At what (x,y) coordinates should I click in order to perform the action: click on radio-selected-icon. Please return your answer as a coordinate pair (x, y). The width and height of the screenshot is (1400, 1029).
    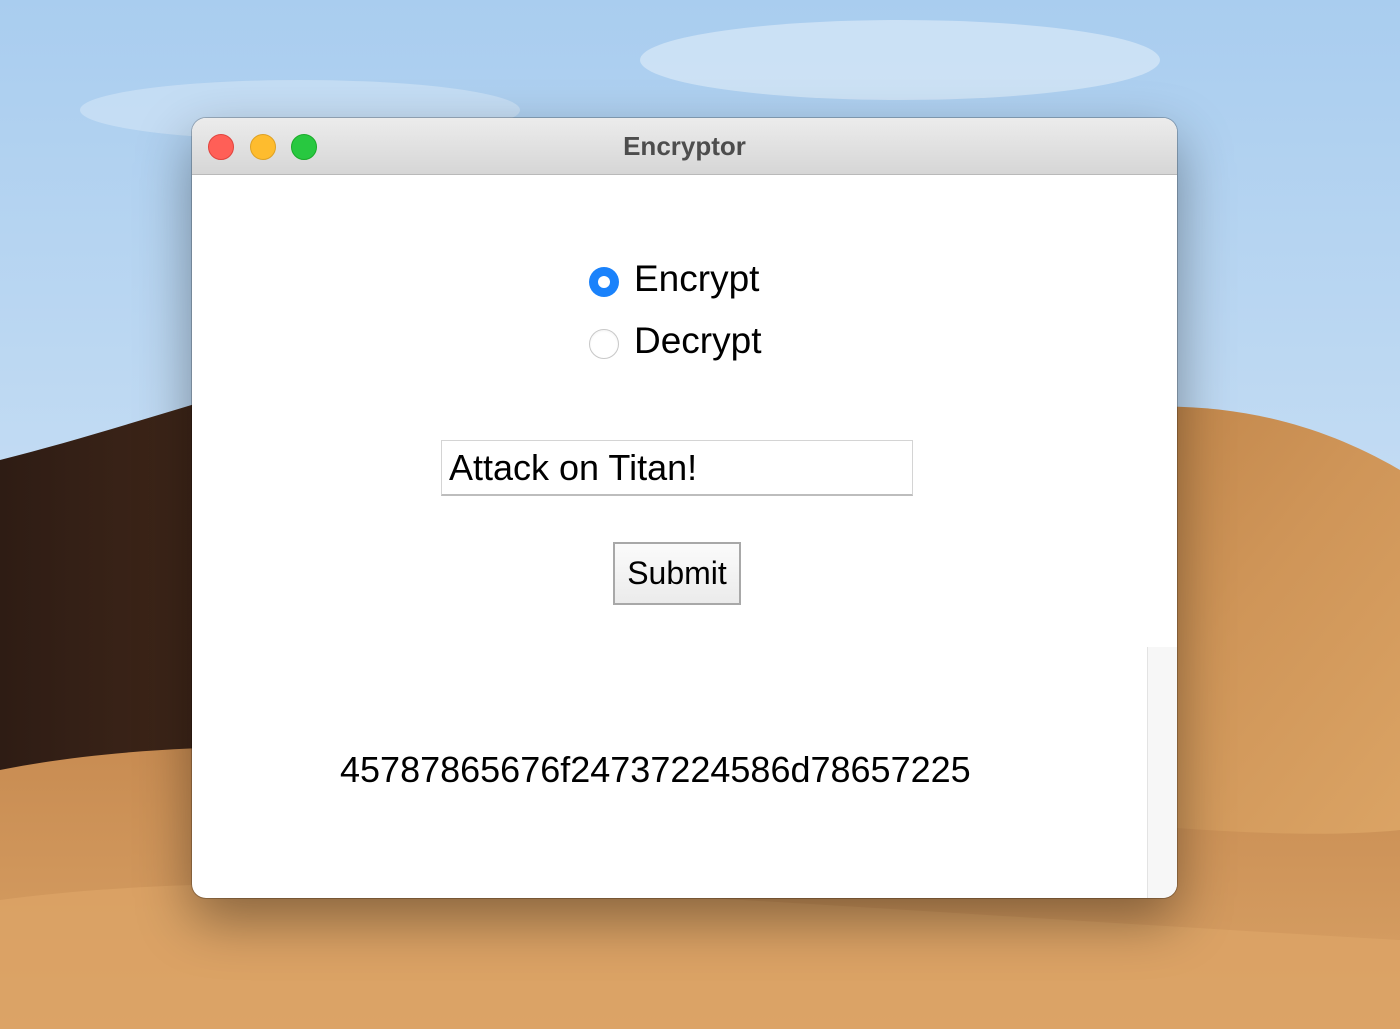
    Looking at the image, I should click on (604, 282).